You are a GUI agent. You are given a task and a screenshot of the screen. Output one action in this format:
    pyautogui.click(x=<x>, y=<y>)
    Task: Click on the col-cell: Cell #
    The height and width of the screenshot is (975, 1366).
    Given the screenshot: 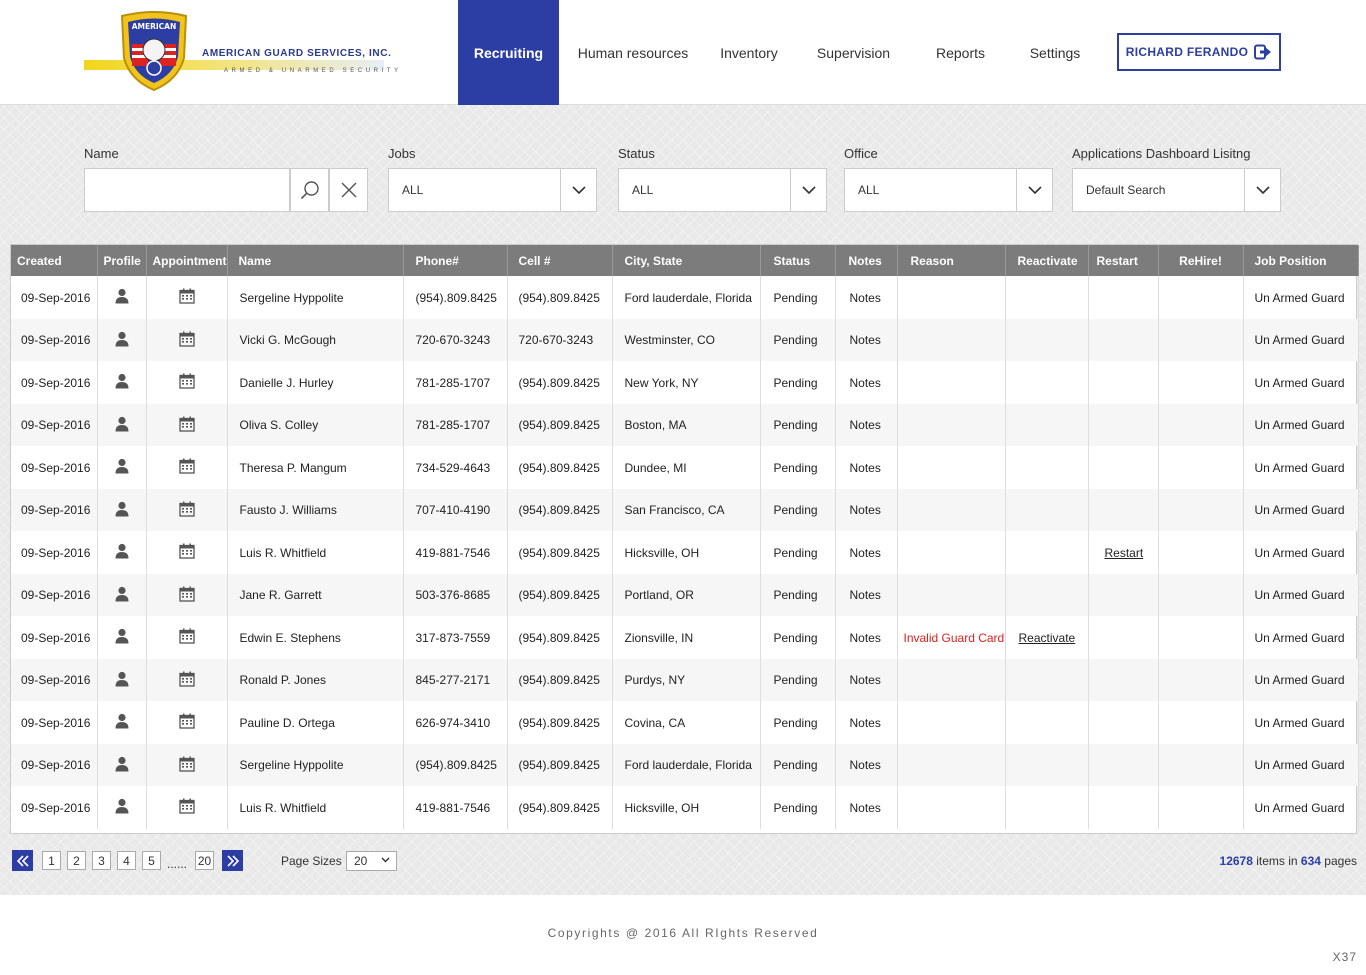 What is the action you would take?
    pyautogui.click(x=560, y=260)
    